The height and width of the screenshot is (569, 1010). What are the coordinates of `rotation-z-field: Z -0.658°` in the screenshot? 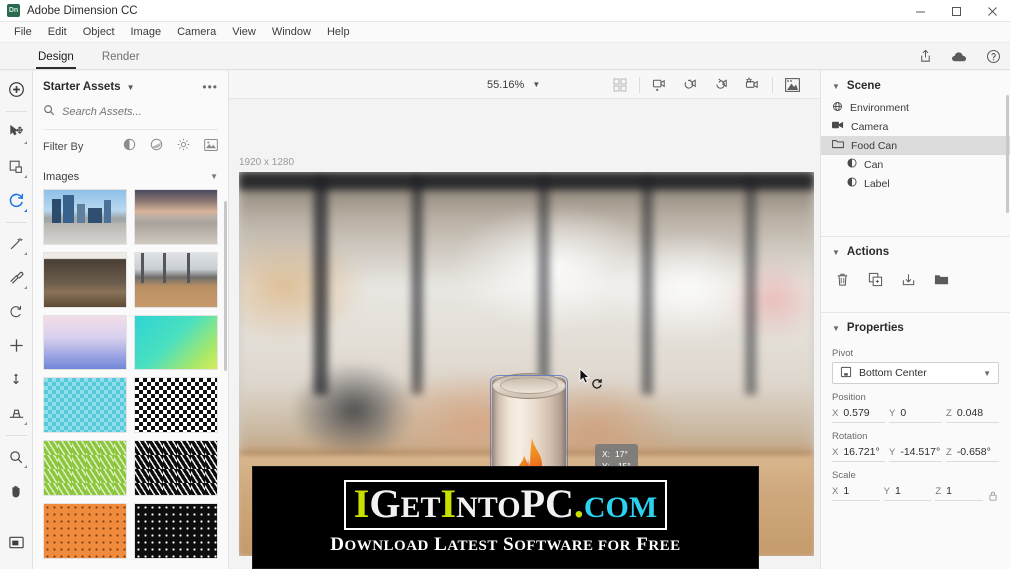 It's located at (972, 453).